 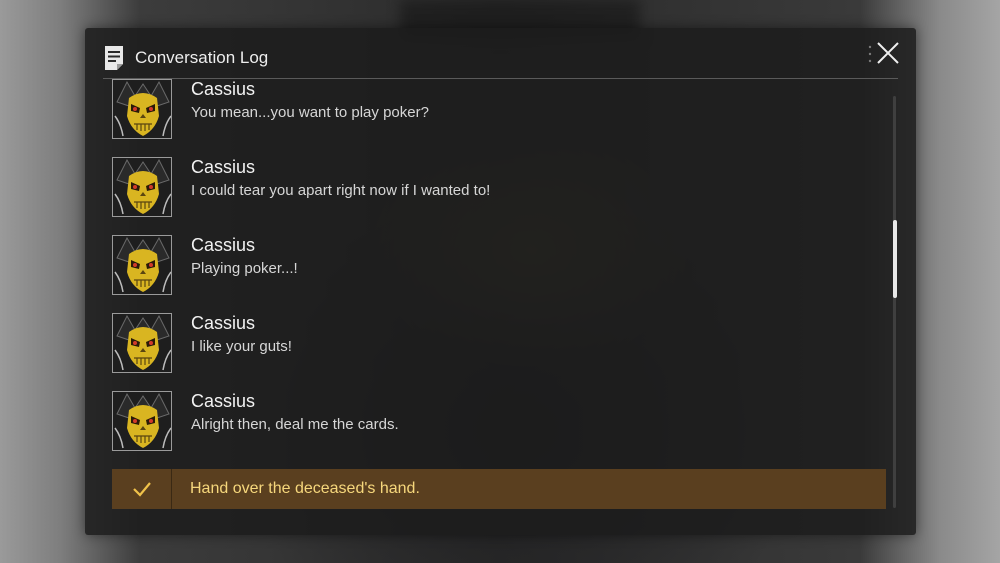 I want to click on panel-header: Conversation Log, so click(x=185, y=58).